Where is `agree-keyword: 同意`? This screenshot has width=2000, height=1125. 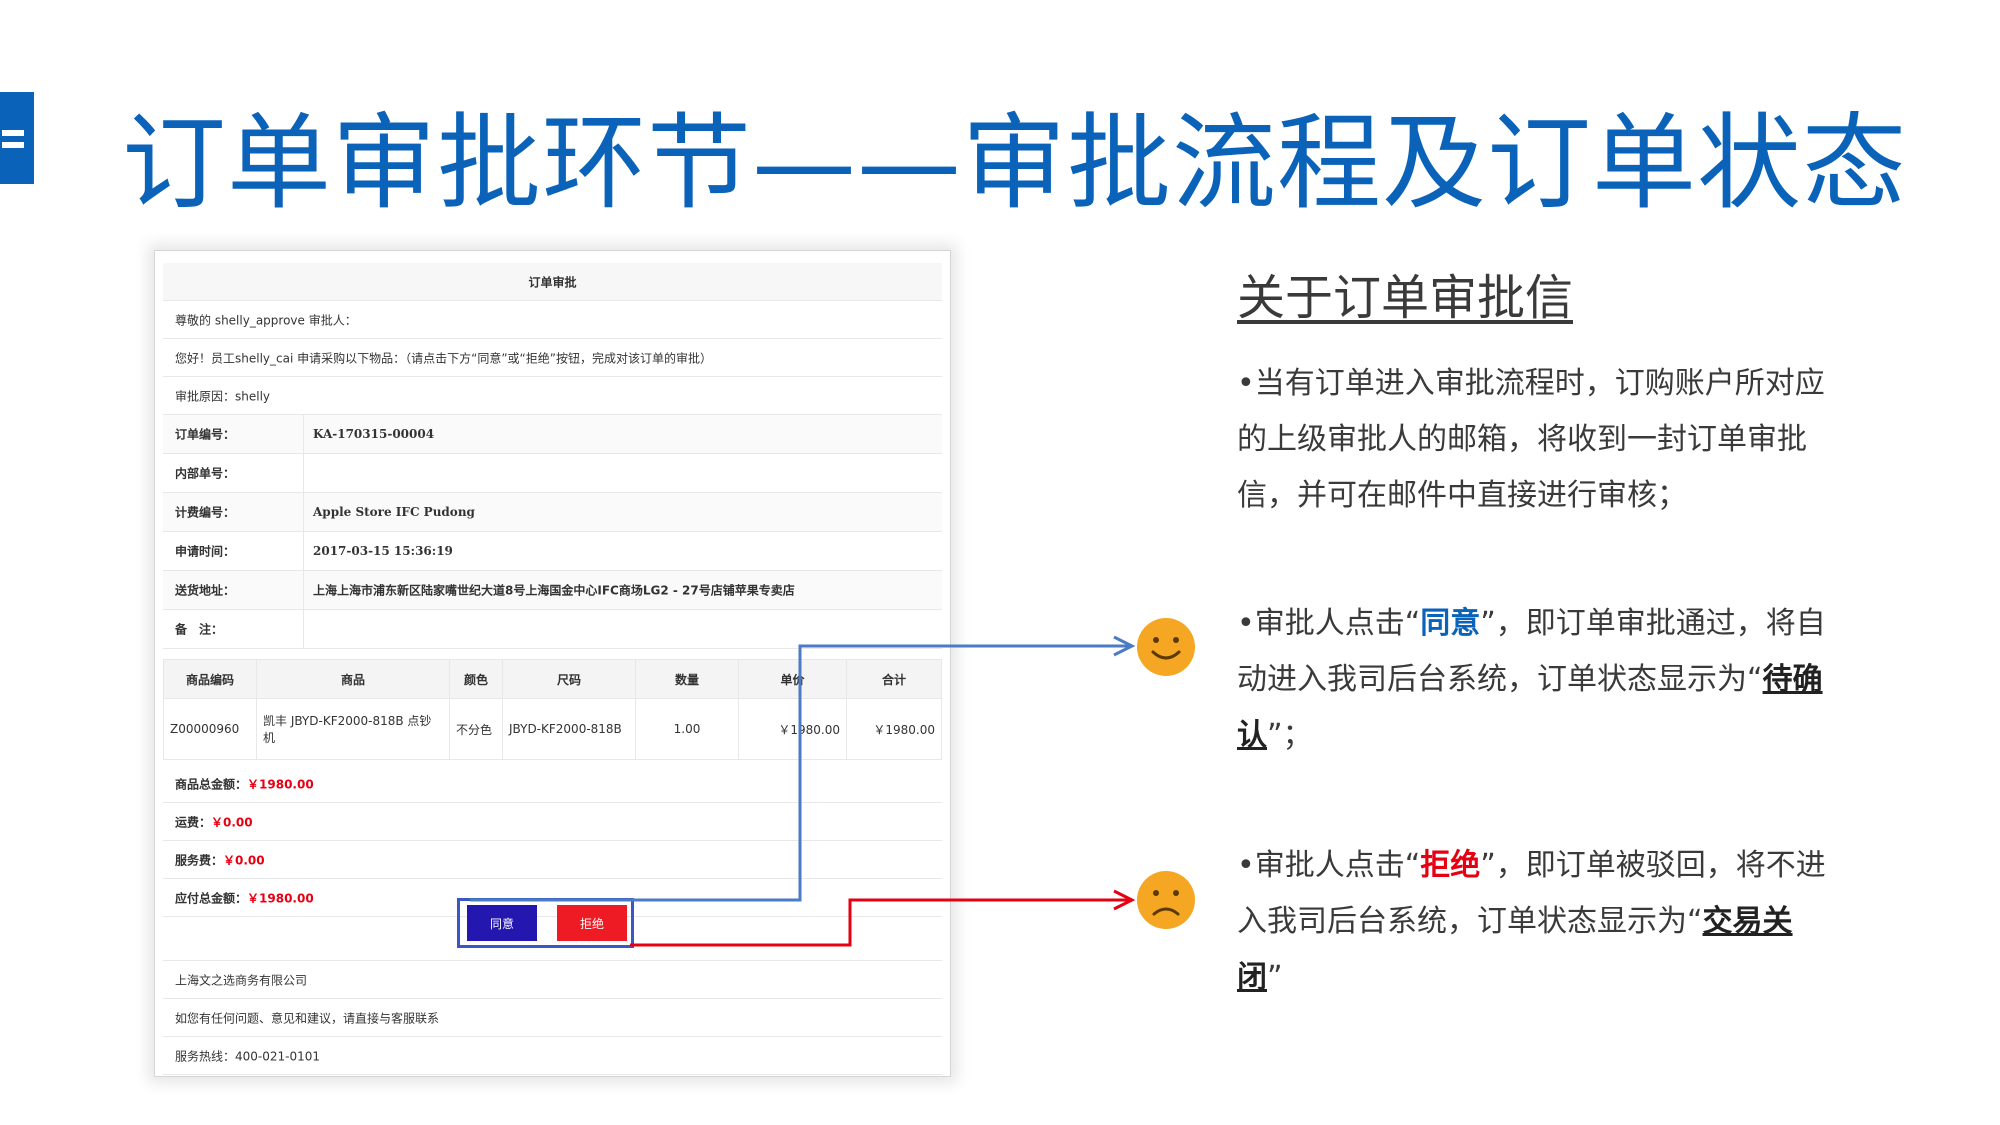
agree-keyword: 同意 is located at coordinates (1450, 623).